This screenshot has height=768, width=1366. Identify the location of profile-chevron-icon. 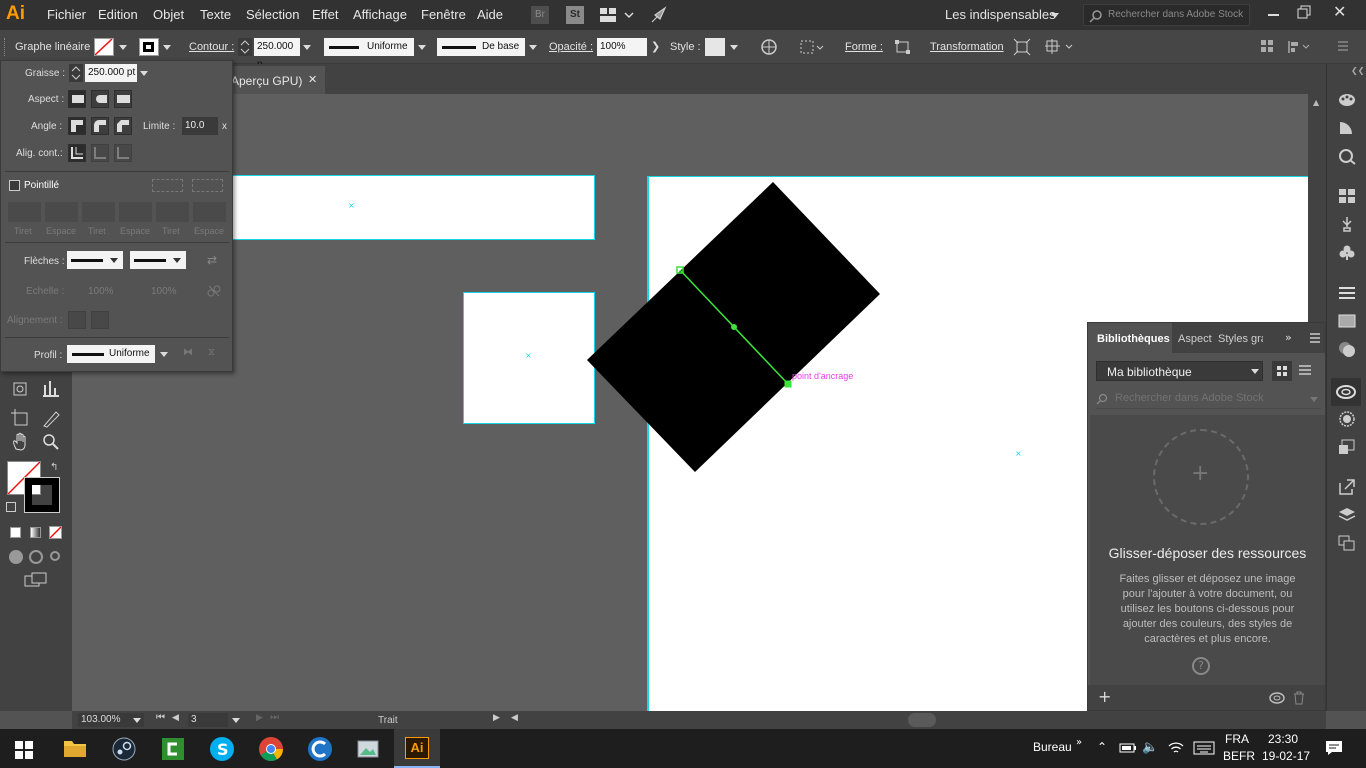
(422, 47).